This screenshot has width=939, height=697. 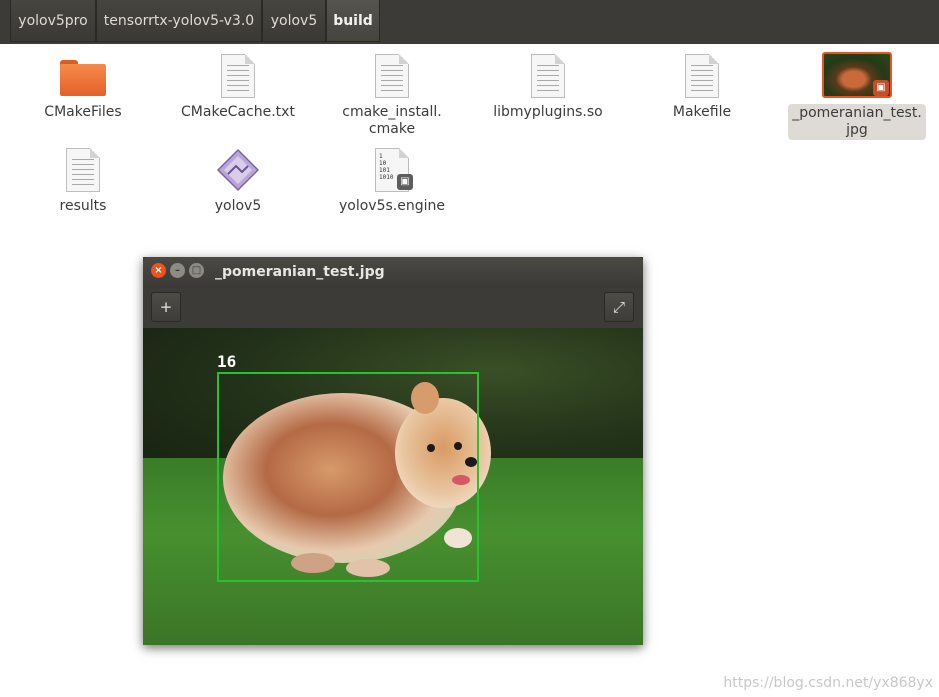 What do you see at coordinates (83, 206) in the screenshot?
I see `file-name: results` at bounding box center [83, 206].